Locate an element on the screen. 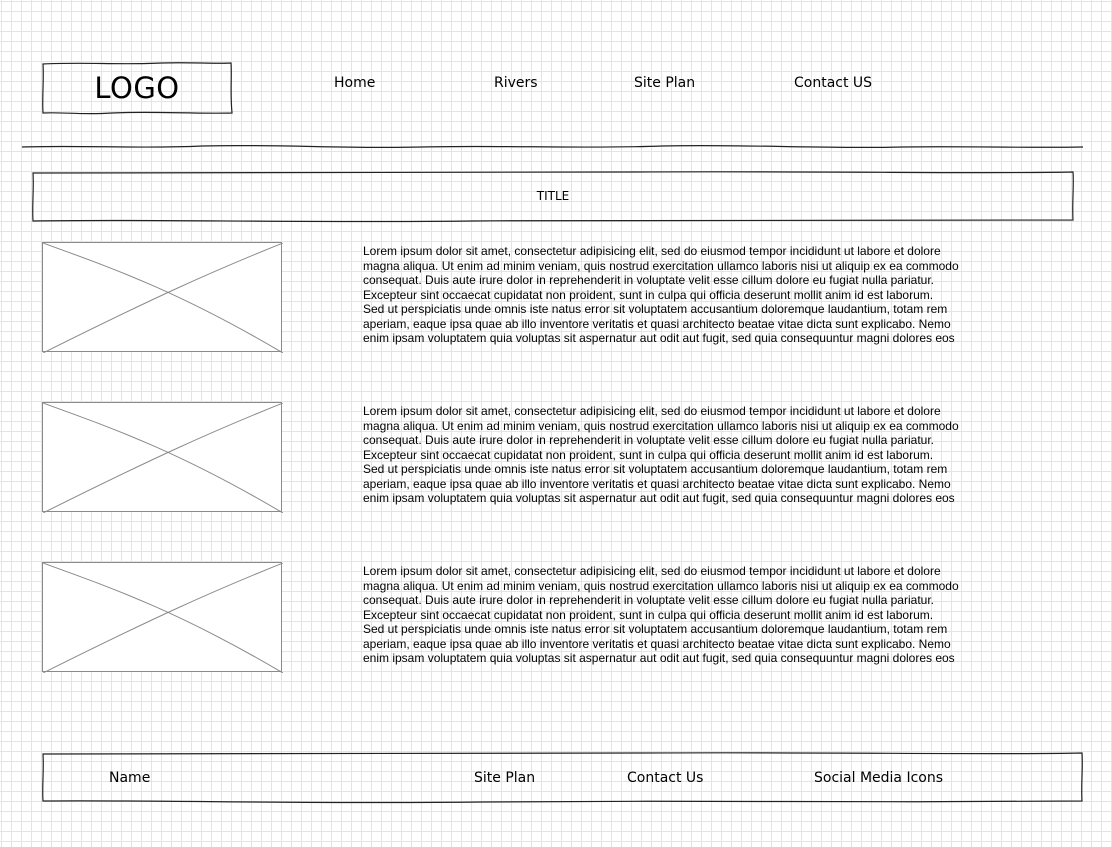 Image resolution: width=1112 pixels, height=847 pixels. nav-site-plan: Site Plan is located at coordinates (664, 83).